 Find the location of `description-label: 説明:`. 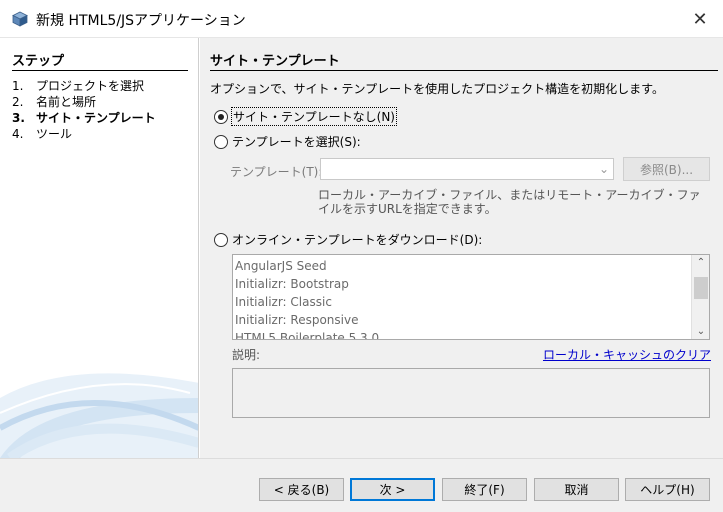

description-label: 説明: is located at coordinates (246, 355).